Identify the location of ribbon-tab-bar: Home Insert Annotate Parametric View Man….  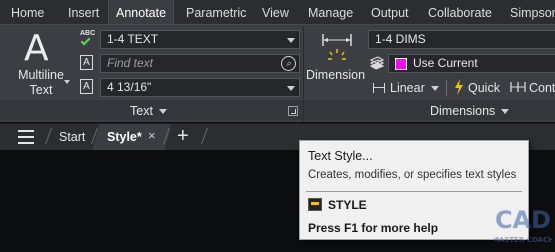
(277, 12).